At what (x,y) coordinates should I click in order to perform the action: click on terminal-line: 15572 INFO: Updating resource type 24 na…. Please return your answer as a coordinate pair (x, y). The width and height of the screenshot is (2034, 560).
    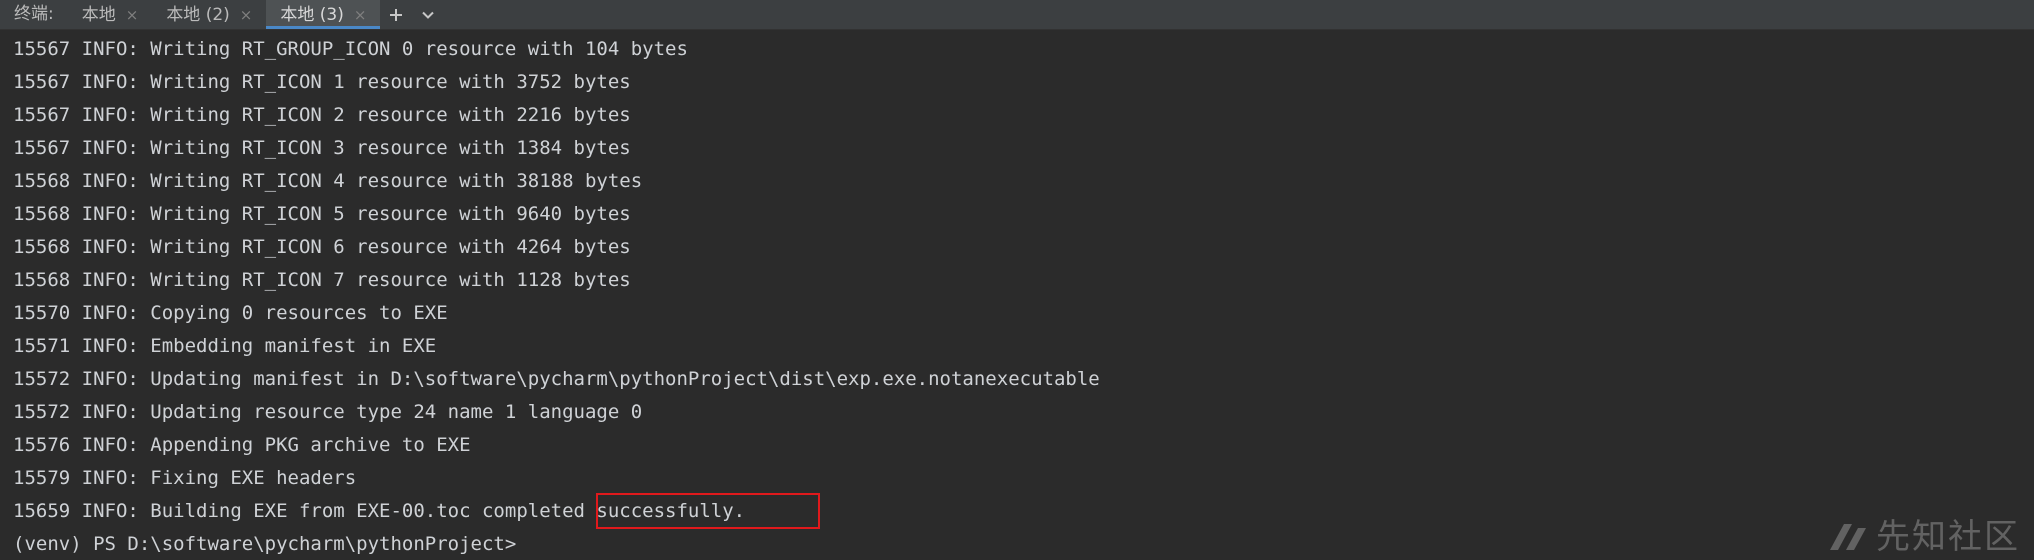
    Looking at the image, I should click on (328, 412).